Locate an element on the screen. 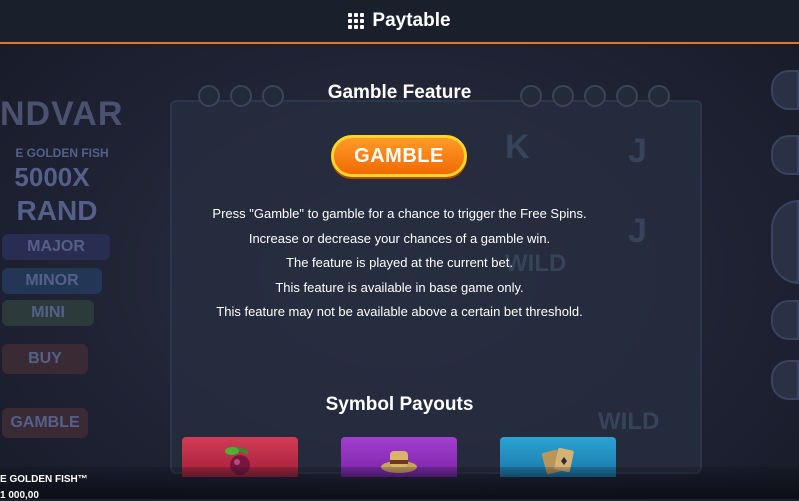 The width and height of the screenshot is (799, 501). paytable-header: Paytable is located at coordinates (399, 22).